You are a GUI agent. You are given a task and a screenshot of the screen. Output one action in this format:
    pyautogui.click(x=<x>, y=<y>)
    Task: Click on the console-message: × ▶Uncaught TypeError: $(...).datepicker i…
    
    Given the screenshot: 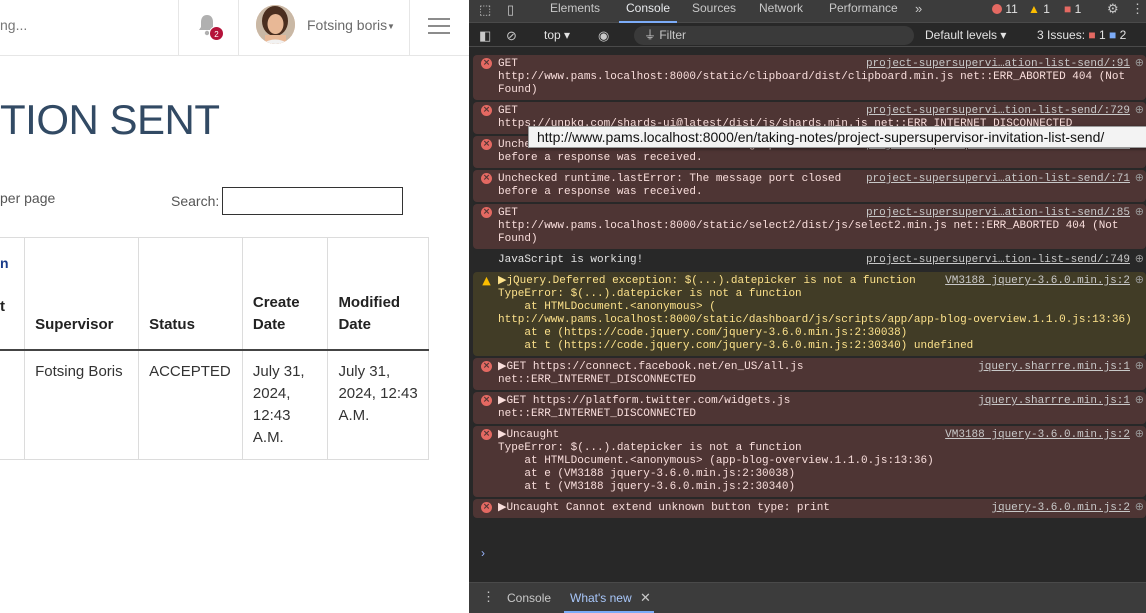 What is the action you would take?
    pyautogui.click(x=809, y=461)
    